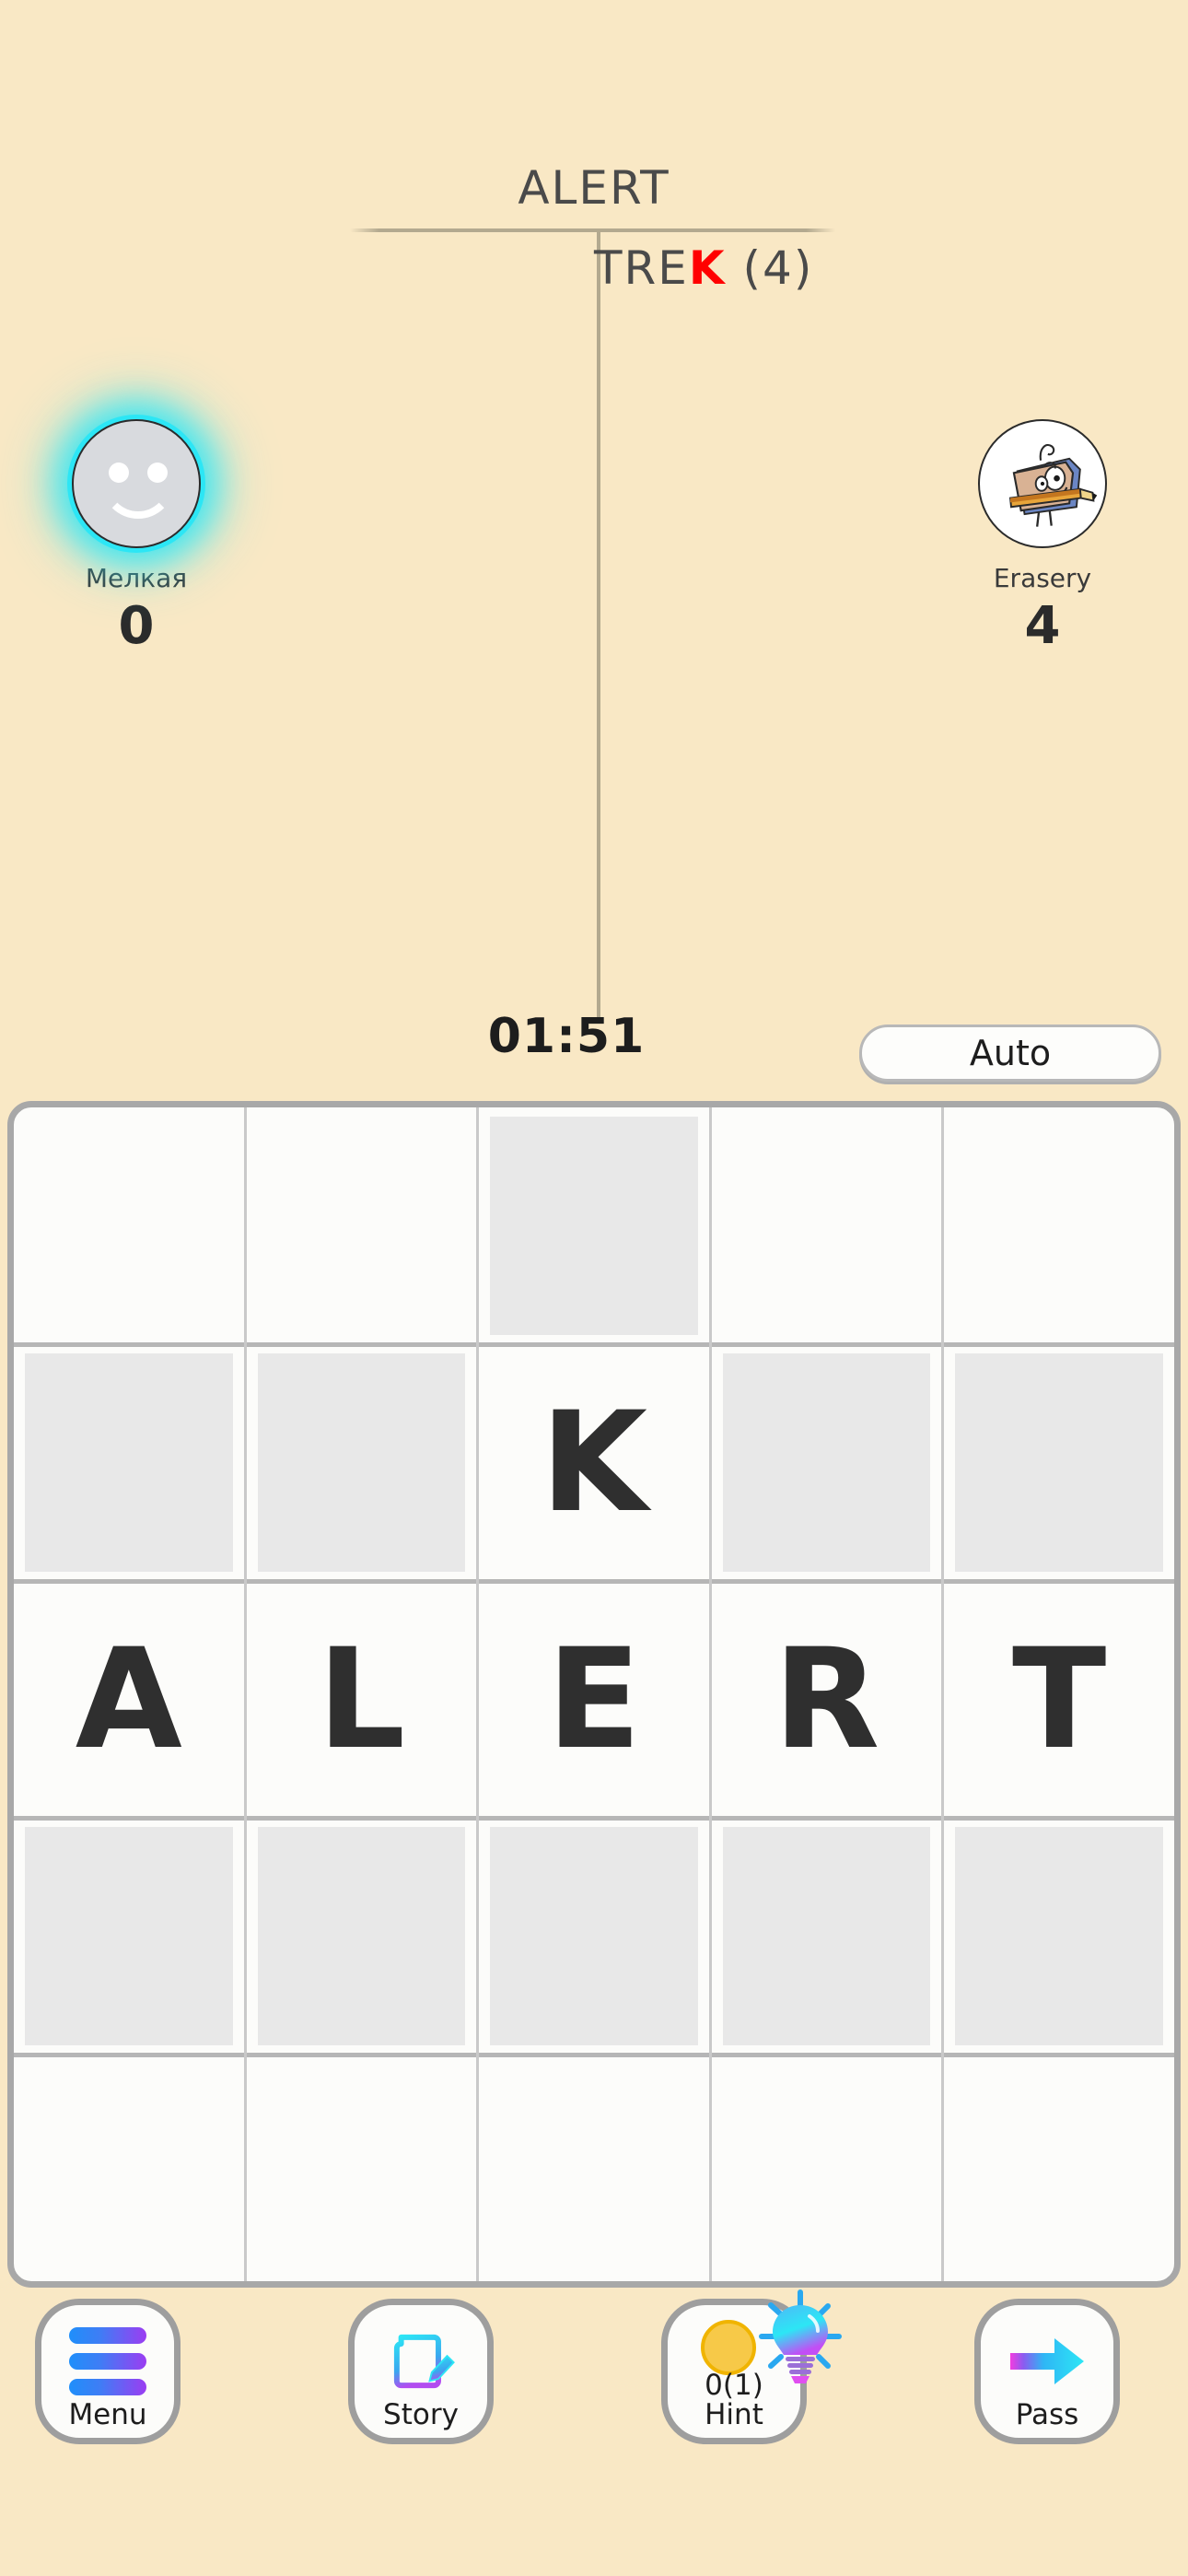 The width and height of the screenshot is (1188, 2576). What do you see at coordinates (734, 2385) in the screenshot?
I see `hint-count: 0(1)` at bounding box center [734, 2385].